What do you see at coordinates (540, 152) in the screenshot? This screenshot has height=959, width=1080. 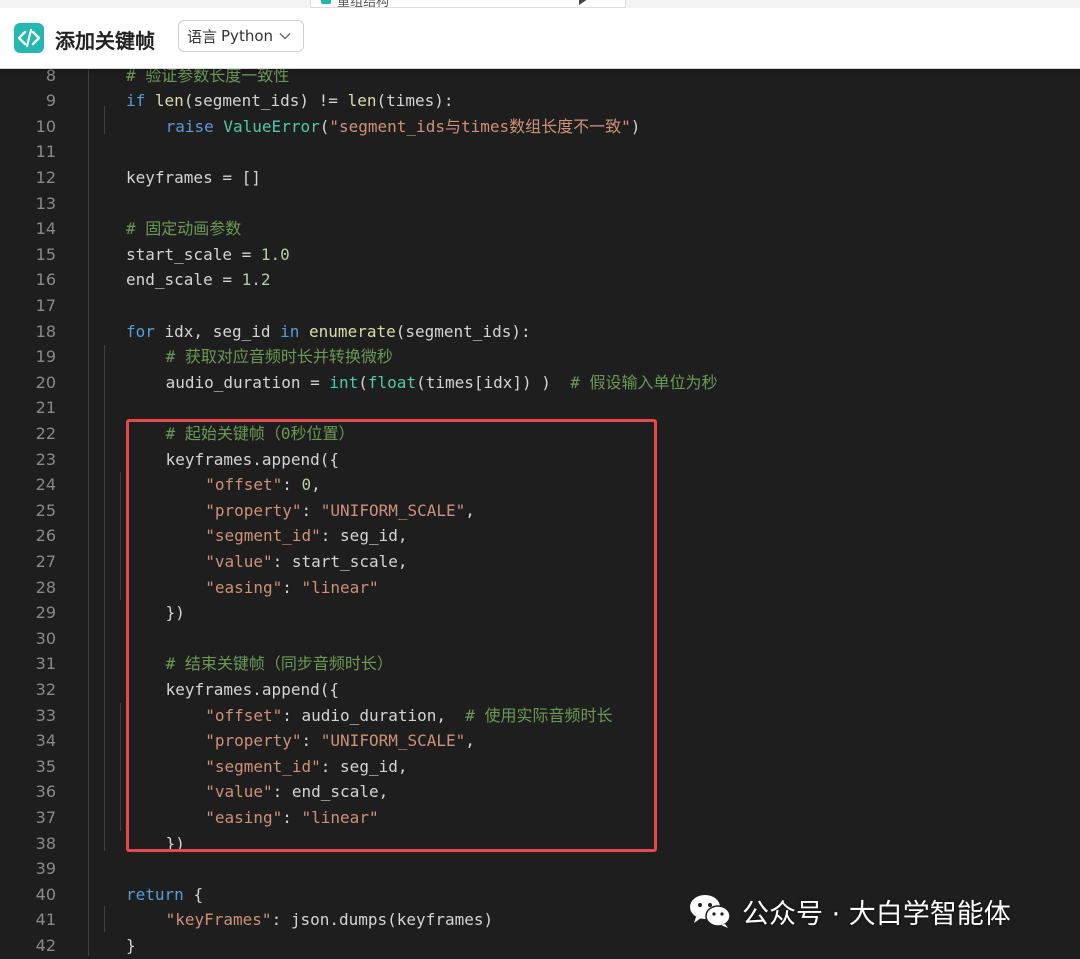 I see `code-line: 11` at bounding box center [540, 152].